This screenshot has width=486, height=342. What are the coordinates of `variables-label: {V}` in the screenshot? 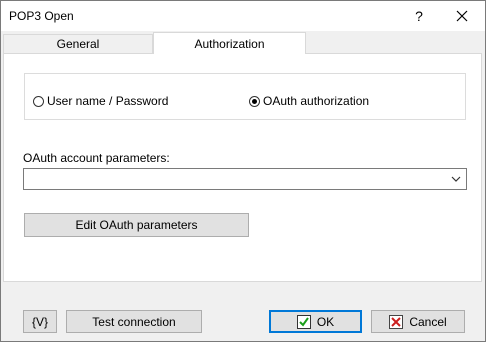 It's located at (40, 321).